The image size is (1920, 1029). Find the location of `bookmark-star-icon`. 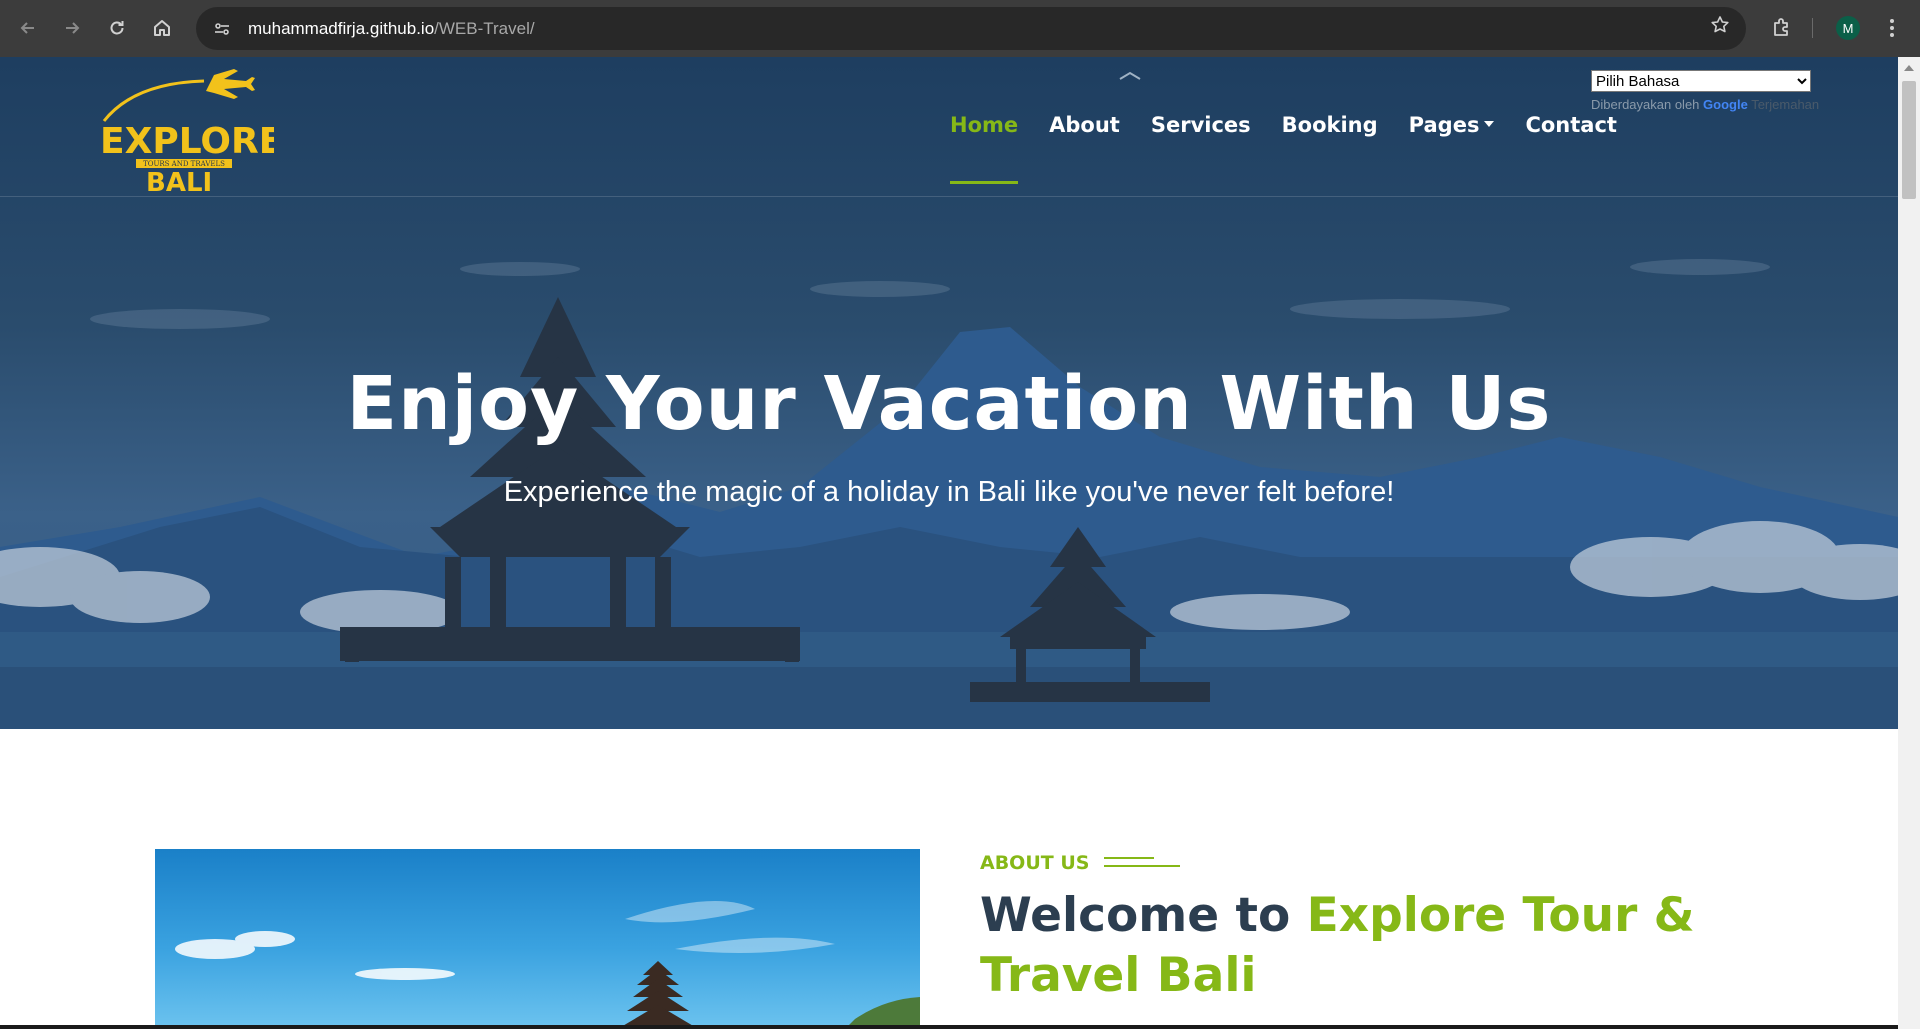

bookmark-star-icon is located at coordinates (1720, 28).